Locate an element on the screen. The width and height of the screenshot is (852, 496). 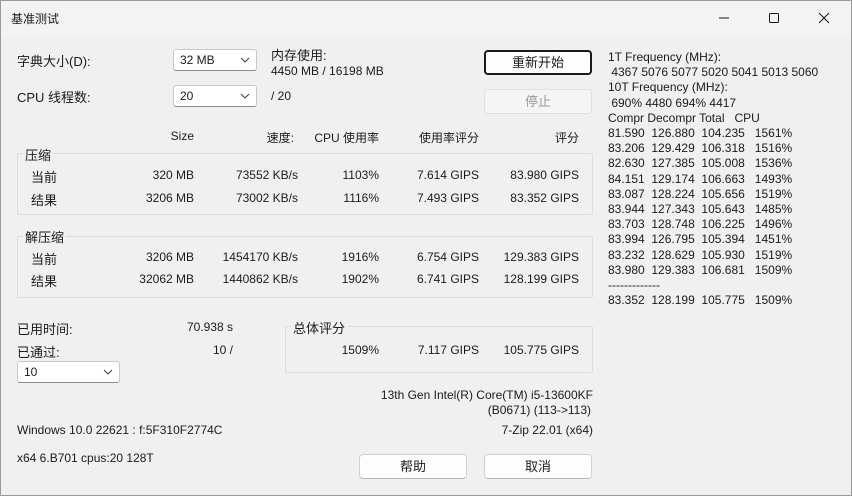
header-speed: 速度: is located at coordinates (280, 138).